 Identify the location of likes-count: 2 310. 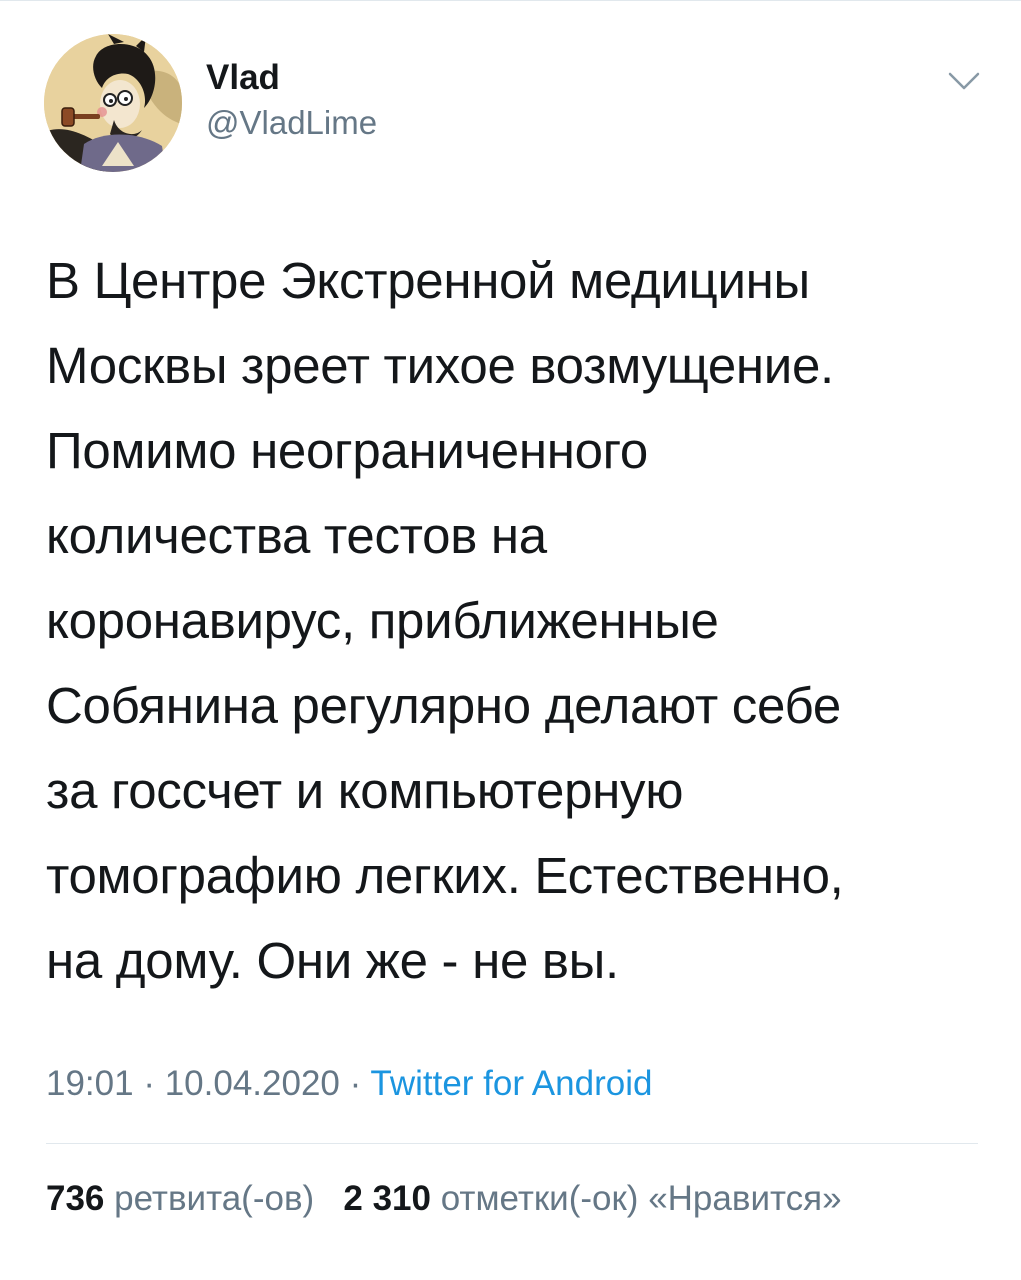
(387, 1198).